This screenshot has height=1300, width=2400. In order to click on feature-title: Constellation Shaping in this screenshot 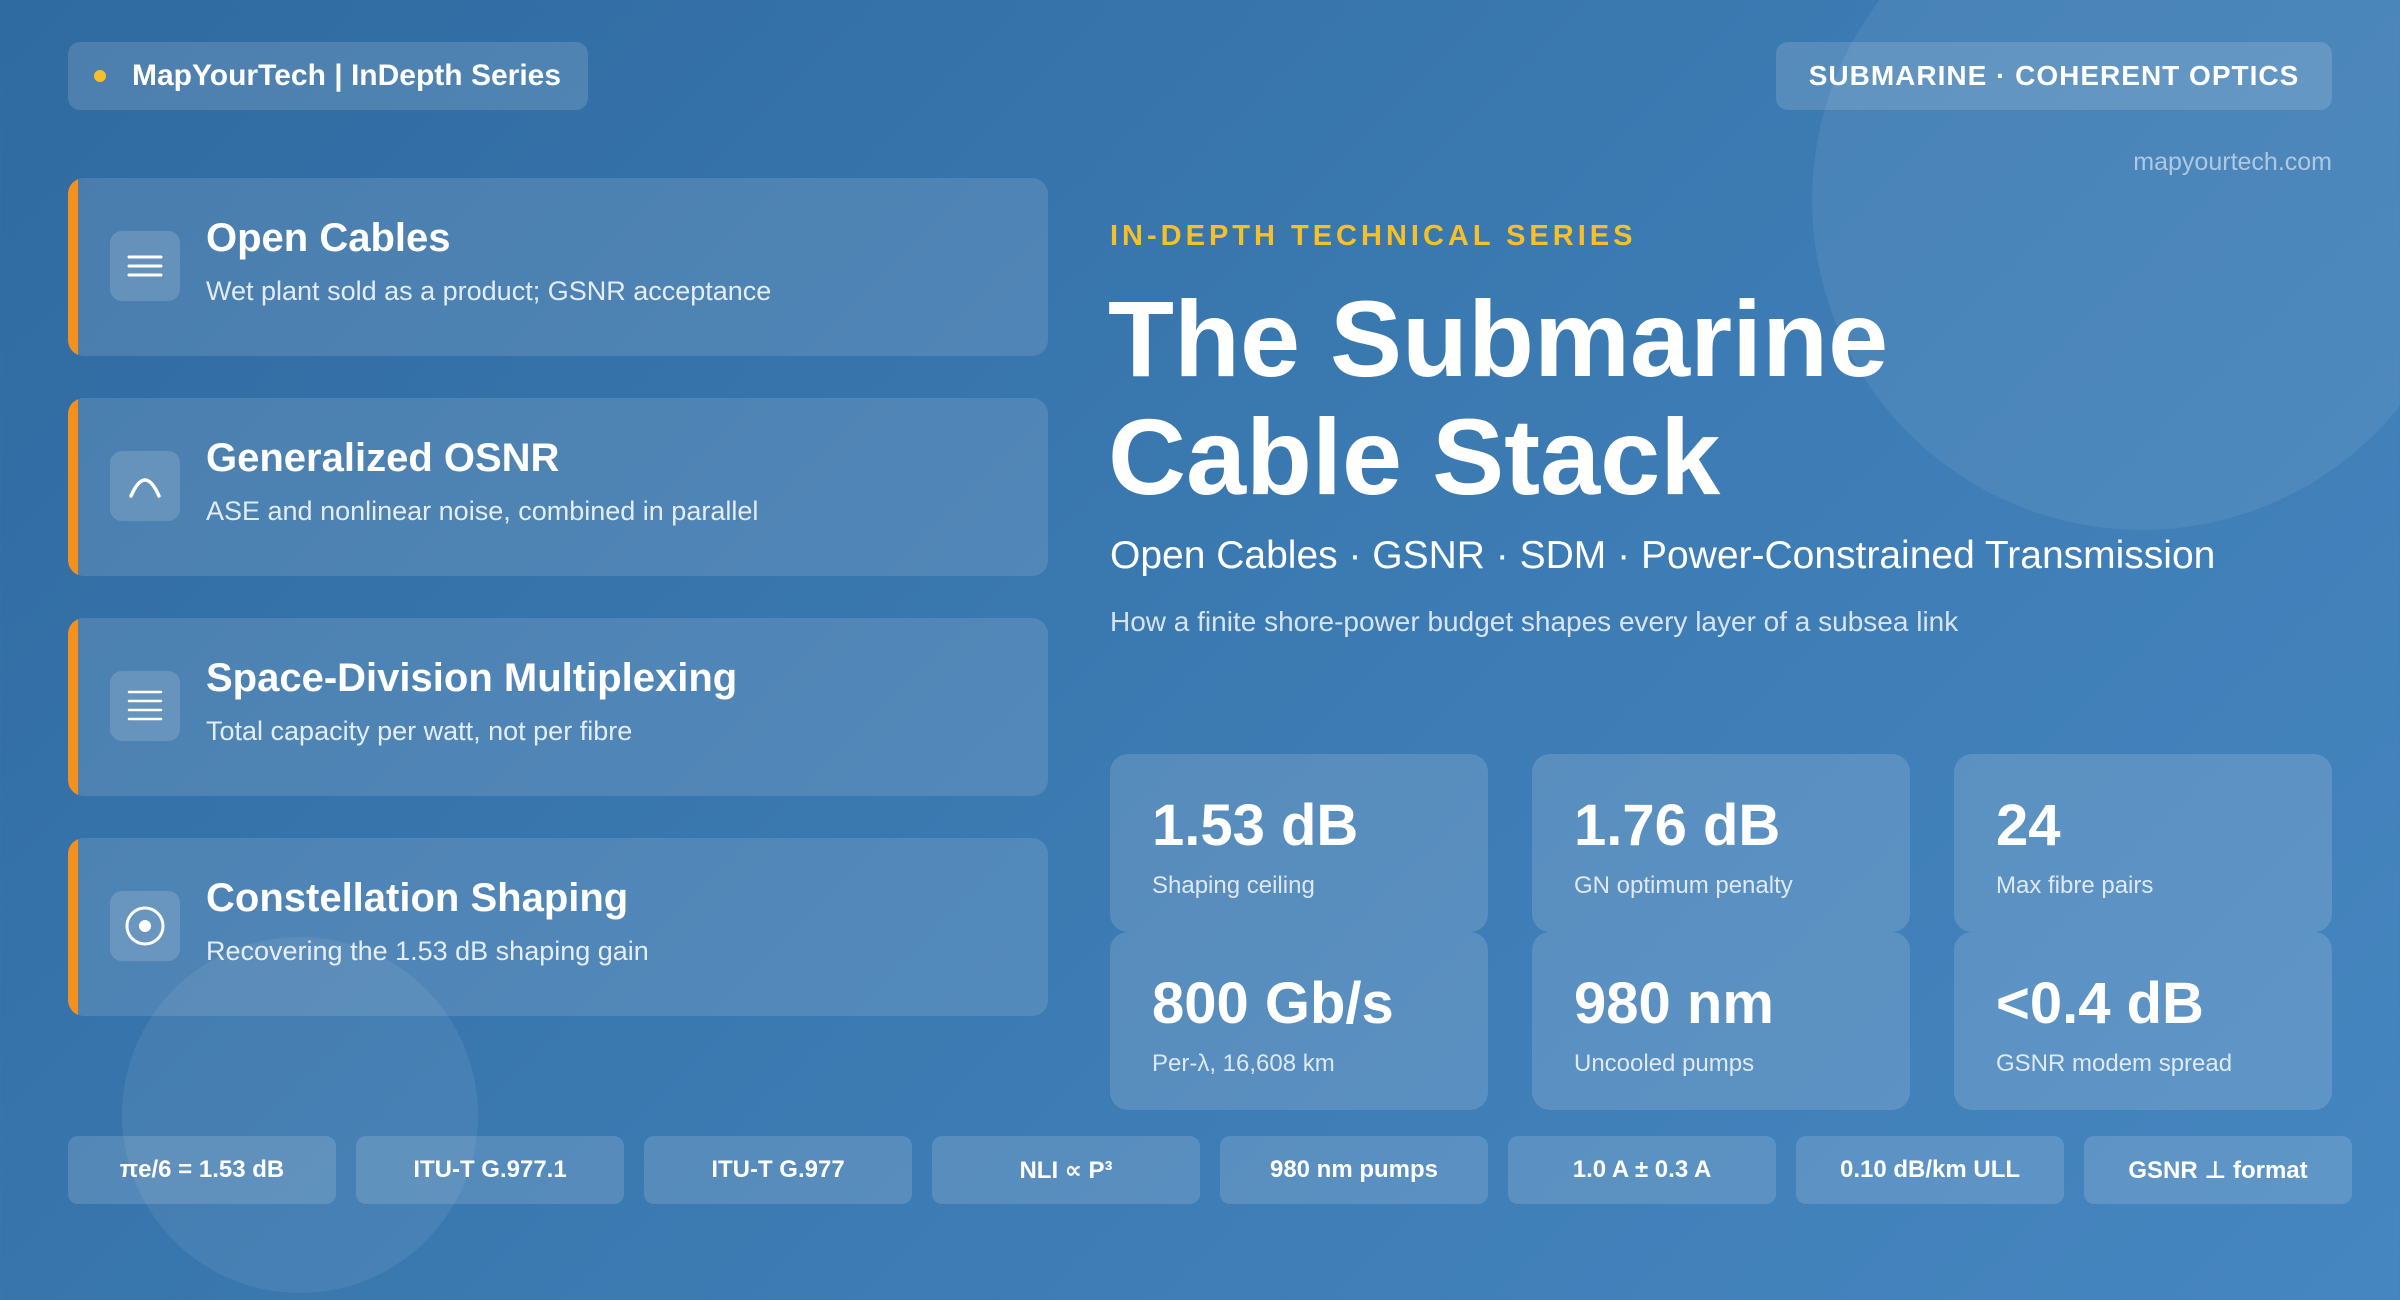, I will do `click(417, 898)`.